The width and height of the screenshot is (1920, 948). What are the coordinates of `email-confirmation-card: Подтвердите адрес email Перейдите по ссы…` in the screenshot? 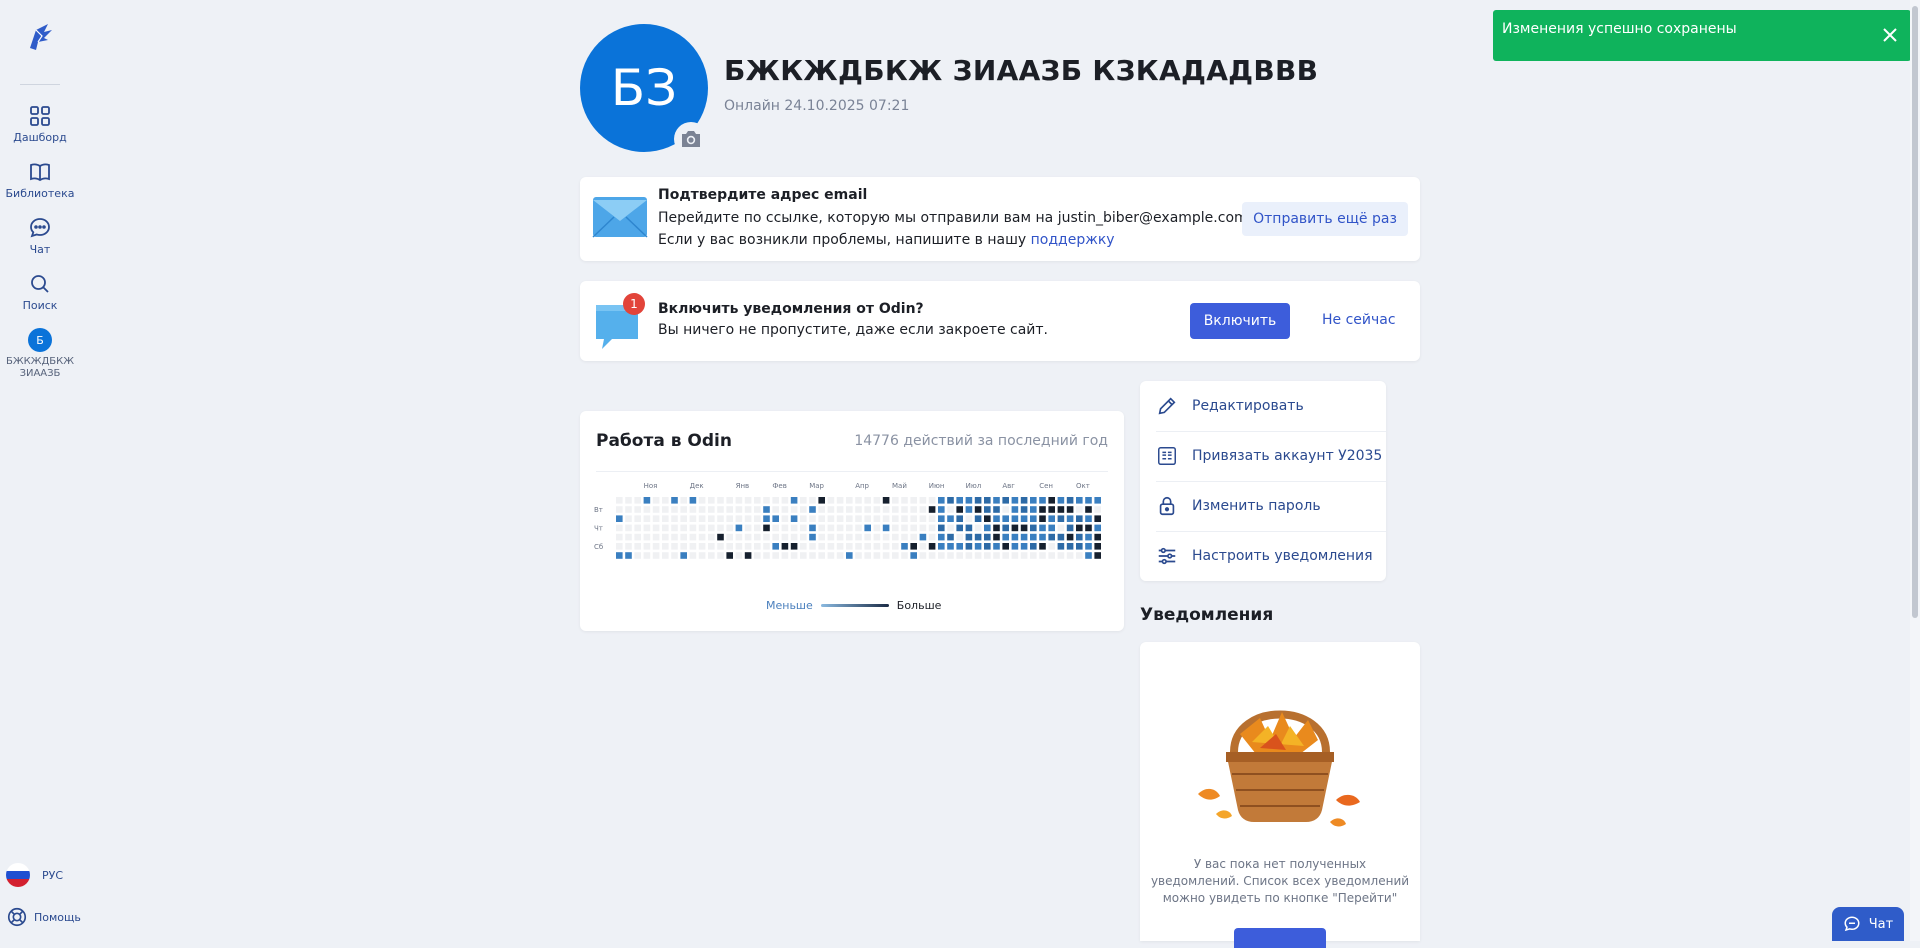 It's located at (1000, 219).